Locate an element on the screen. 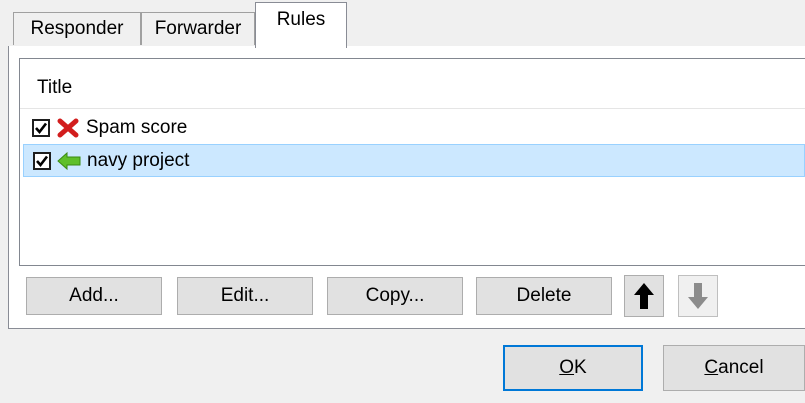  ok-mnemonic: O is located at coordinates (567, 367).